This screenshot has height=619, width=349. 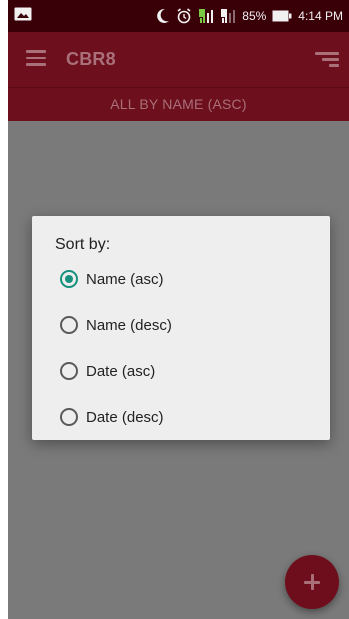 What do you see at coordinates (254, 16) in the screenshot?
I see `battery-percent: 85%` at bounding box center [254, 16].